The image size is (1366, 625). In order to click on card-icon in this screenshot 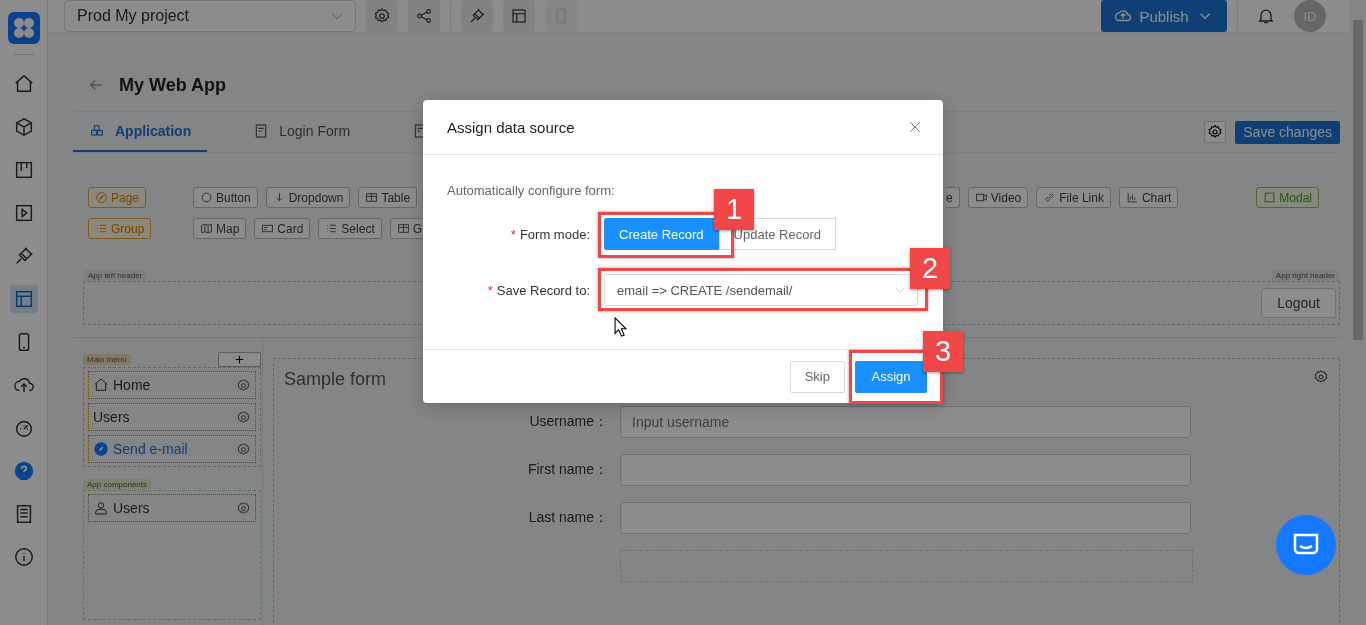, I will do `click(268, 228)`.